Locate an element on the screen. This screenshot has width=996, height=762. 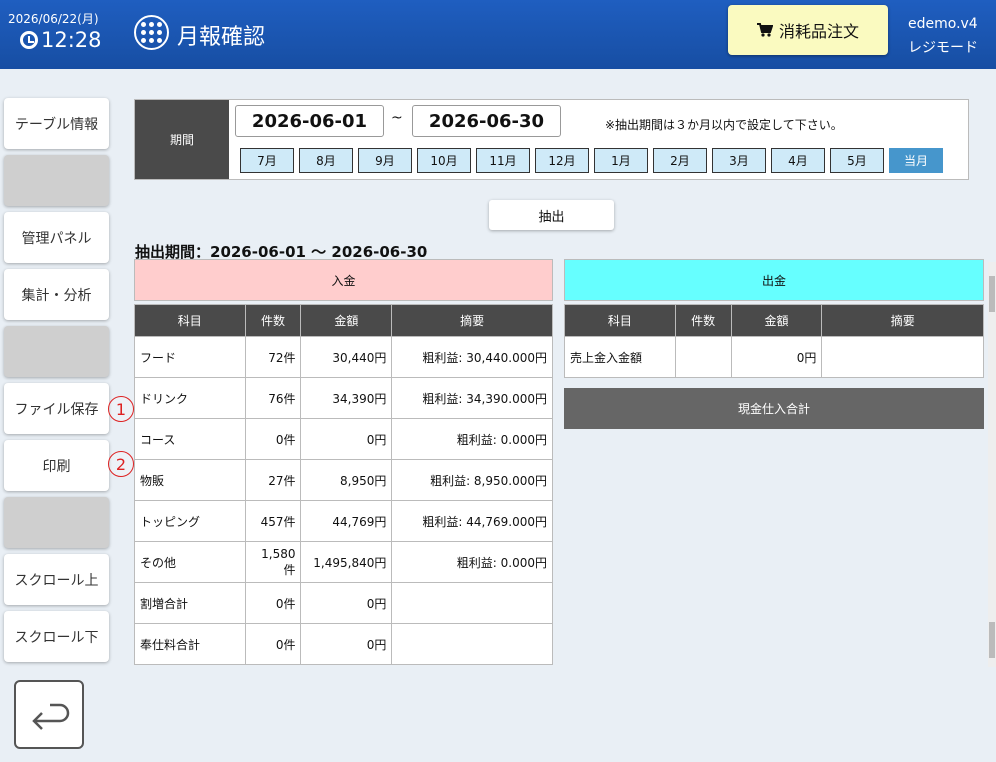
table-cell: 割増合計 is located at coordinates (190, 603).